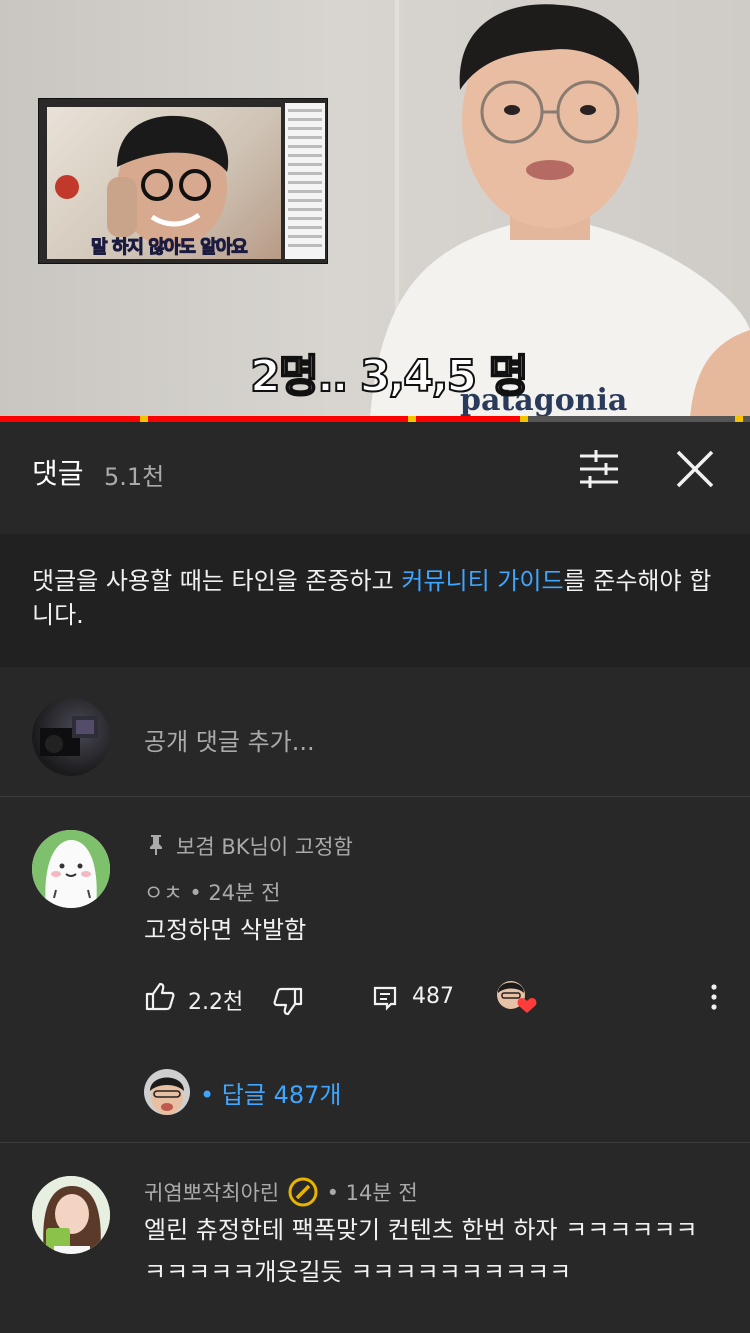 The height and width of the screenshot is (1333, 750). What do you see at coordinates (433, 996) in the screenshot?
I see `reply-count: 487` at bounding box center [433, 996].